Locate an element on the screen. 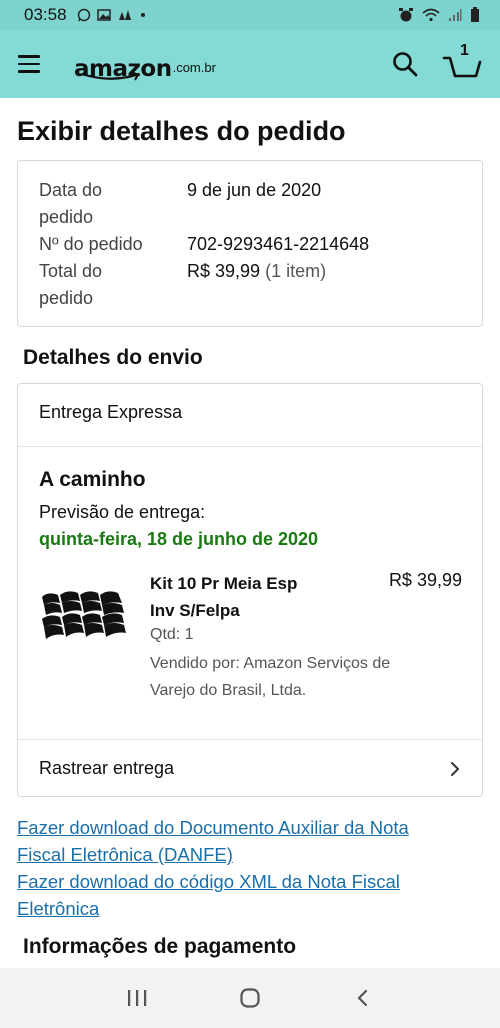 This screenshot has height=1028, width=500. page-title: Exibir detalhes do pedido is located at coordinates (181, 131).